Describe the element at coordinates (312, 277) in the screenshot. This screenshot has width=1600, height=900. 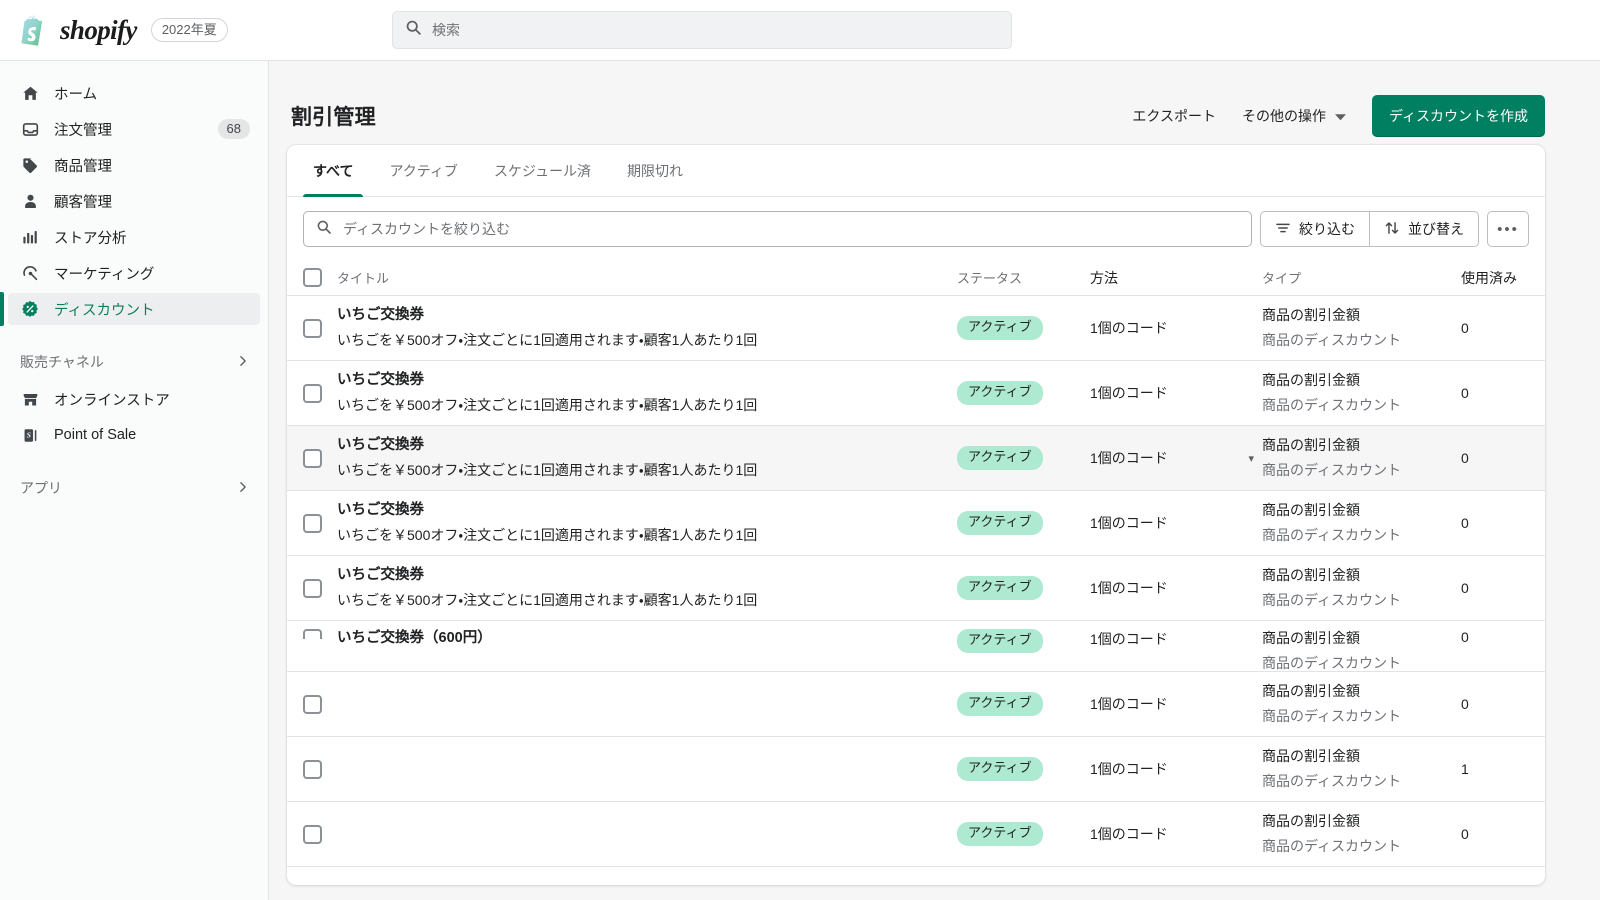
I see `select-all-checkbox` at that location.